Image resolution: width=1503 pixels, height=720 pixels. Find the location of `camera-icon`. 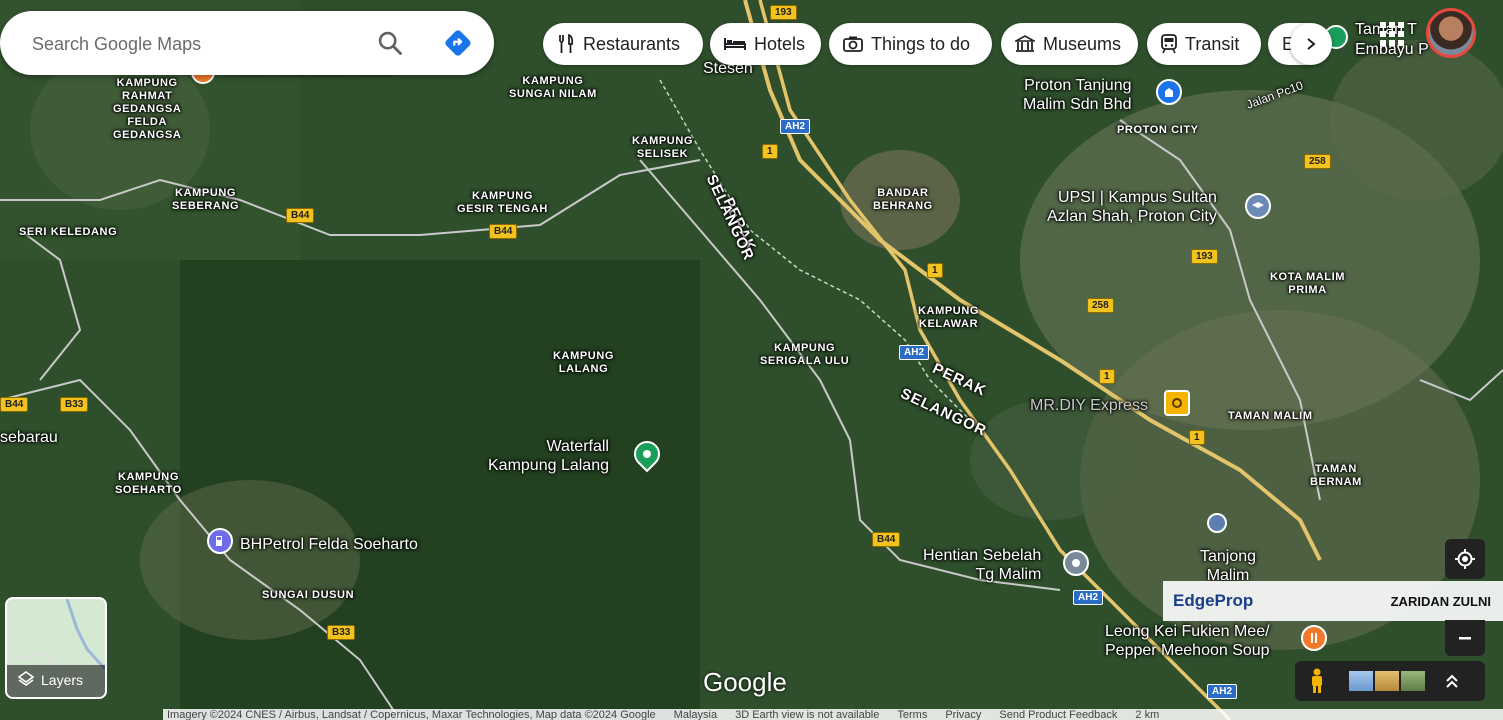

camera-icon is located at coordinates (853, 44).